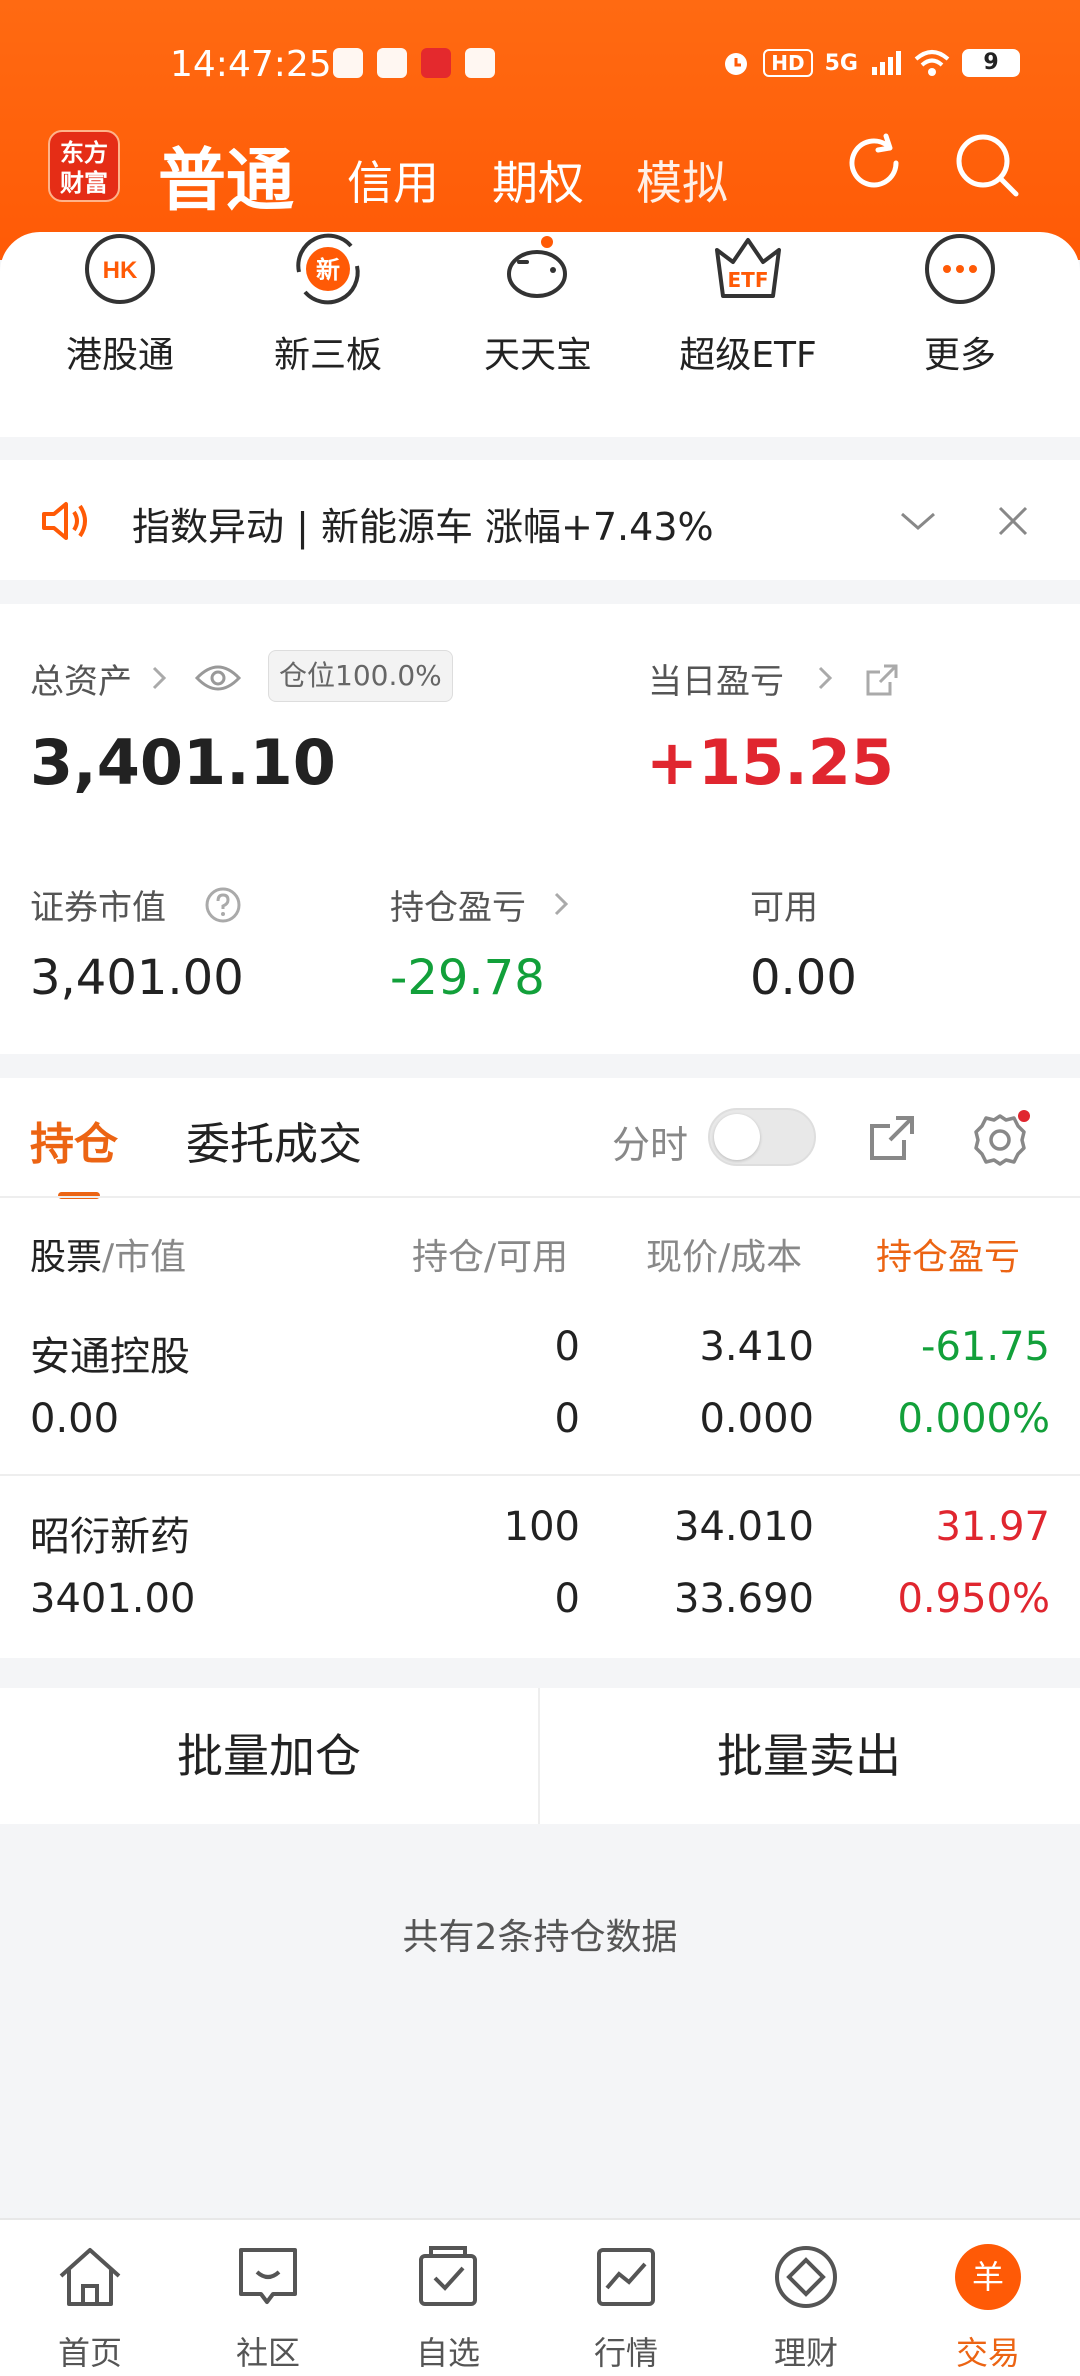  What do you see at coordinates (960, 305) in the screenshot?
I see `quick-item-more: 更多` at bounding box center [960, 305].